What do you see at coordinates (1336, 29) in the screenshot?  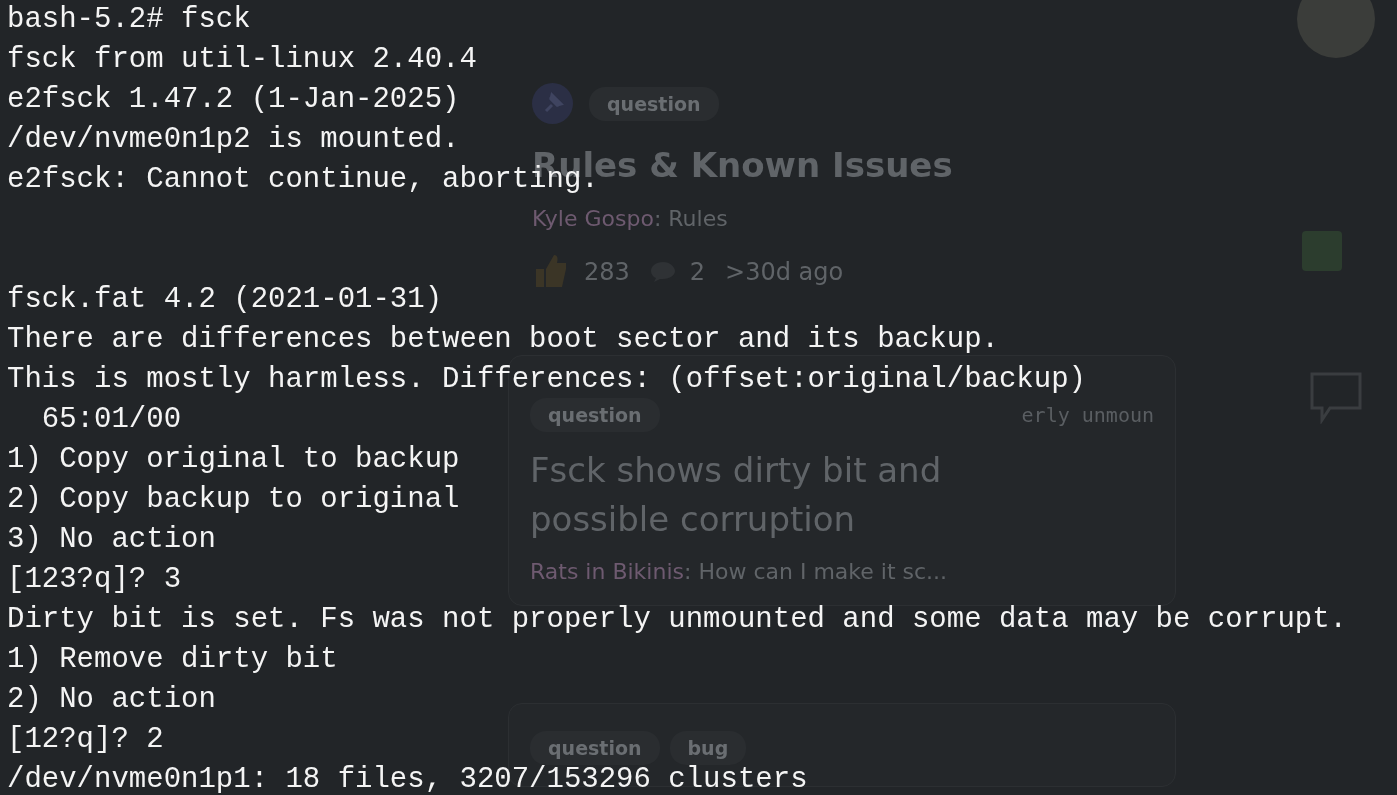 I see `avatar` at bounding box center [1336, 29].